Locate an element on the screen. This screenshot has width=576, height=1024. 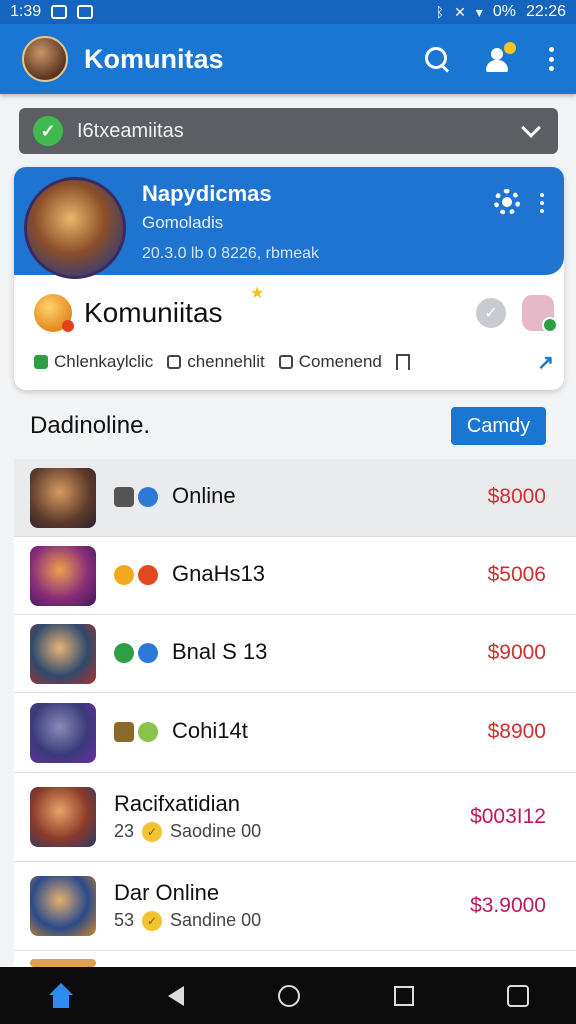
add-user-head is located at coordinates (497, 54).